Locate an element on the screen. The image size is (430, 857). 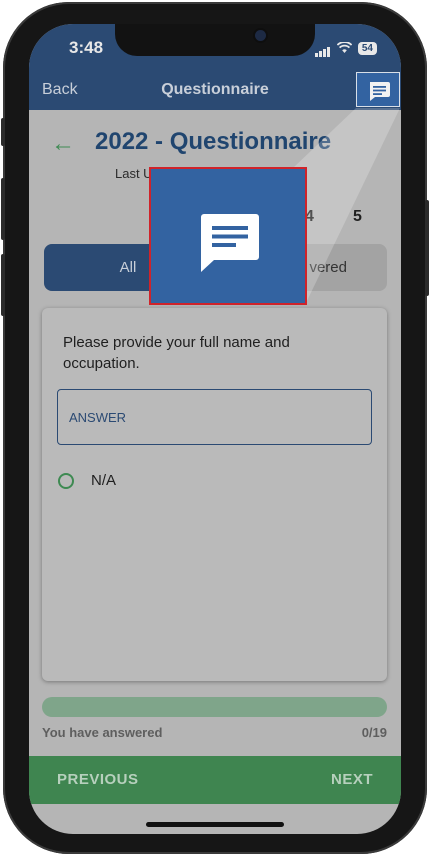
front-camera is located at coordinates (260, 35).